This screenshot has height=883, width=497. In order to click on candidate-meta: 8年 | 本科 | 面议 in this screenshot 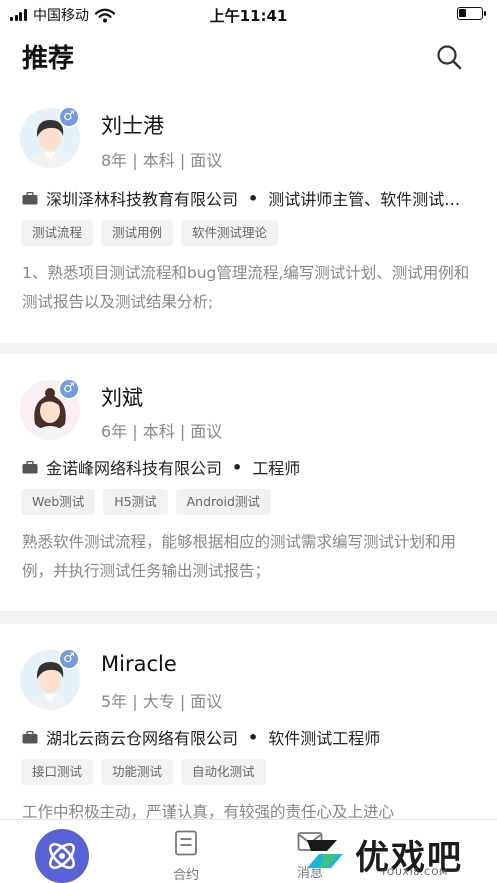, I will do `click(162, 160)`.